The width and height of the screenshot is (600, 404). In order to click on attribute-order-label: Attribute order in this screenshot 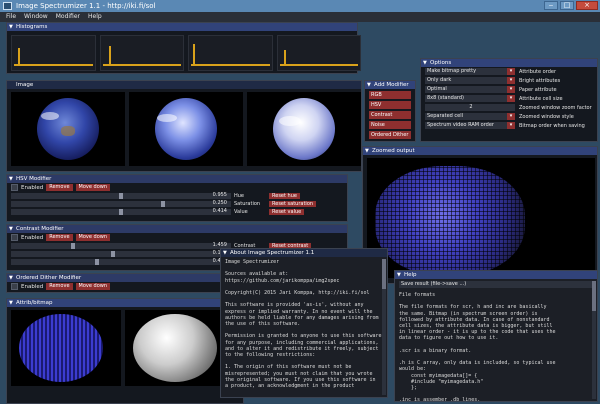, I will do `click(537, 71)`.